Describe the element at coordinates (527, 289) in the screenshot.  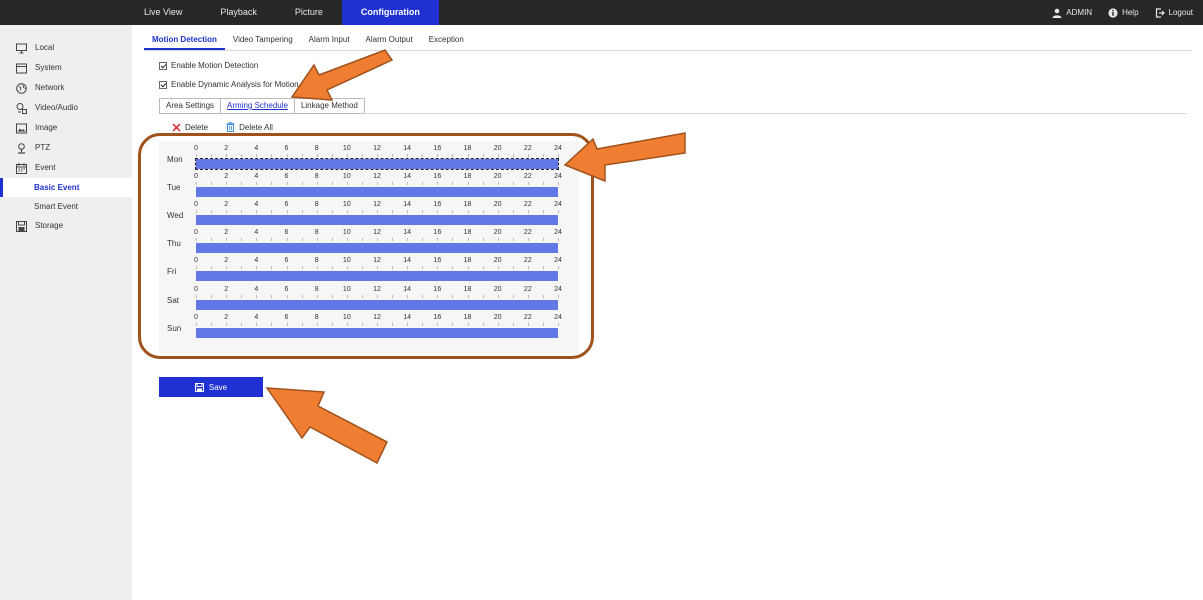
I see `hour-tick-label: 22` at that location.